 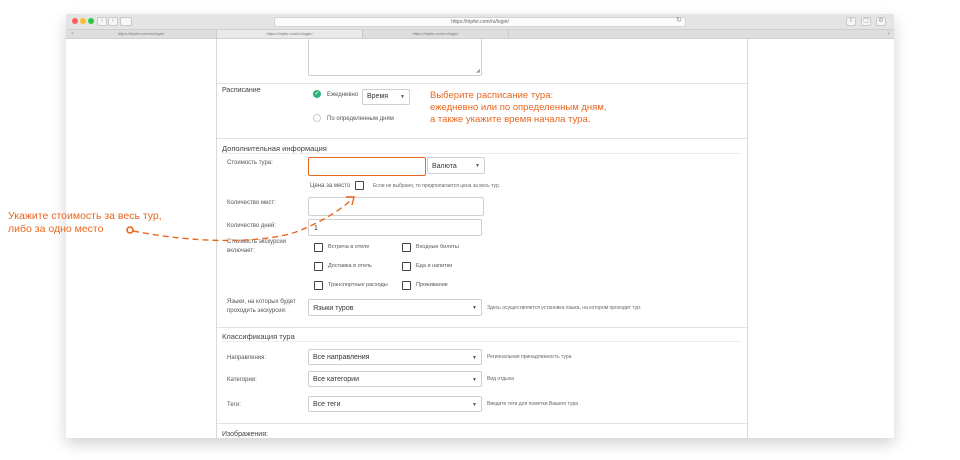 What do you see at coordinates (130, 230) in the screenshot?
I see `arrow-start-circle` at bounding box center [130, 230].